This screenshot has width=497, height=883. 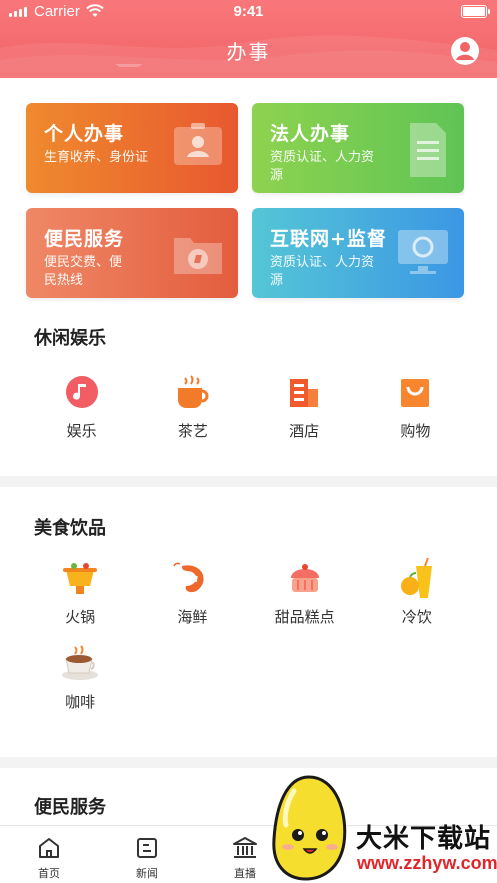 What do you see at coordinates (192, 617) in the screenshot?
I see `food-item-label: 海鲜` at bounding box center [192, 617].